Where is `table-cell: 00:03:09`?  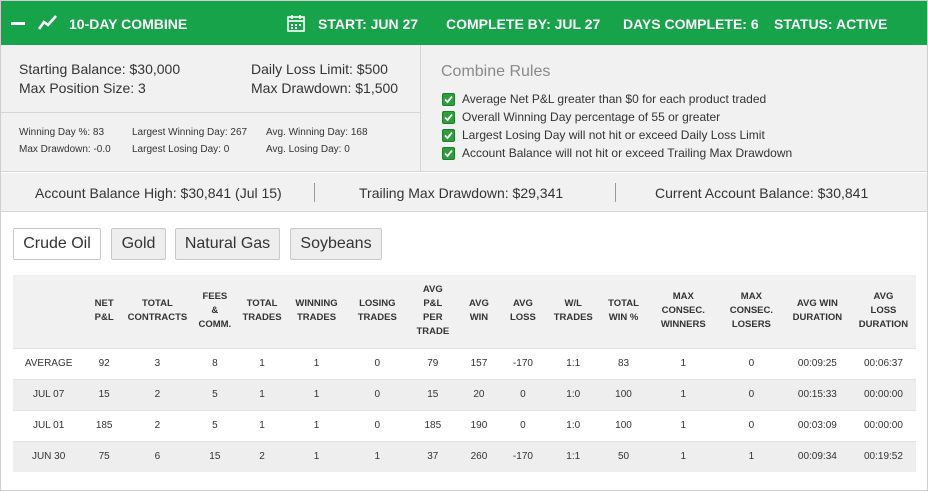 table-cell: 00:03:09 is located at coordinates (817, 425).